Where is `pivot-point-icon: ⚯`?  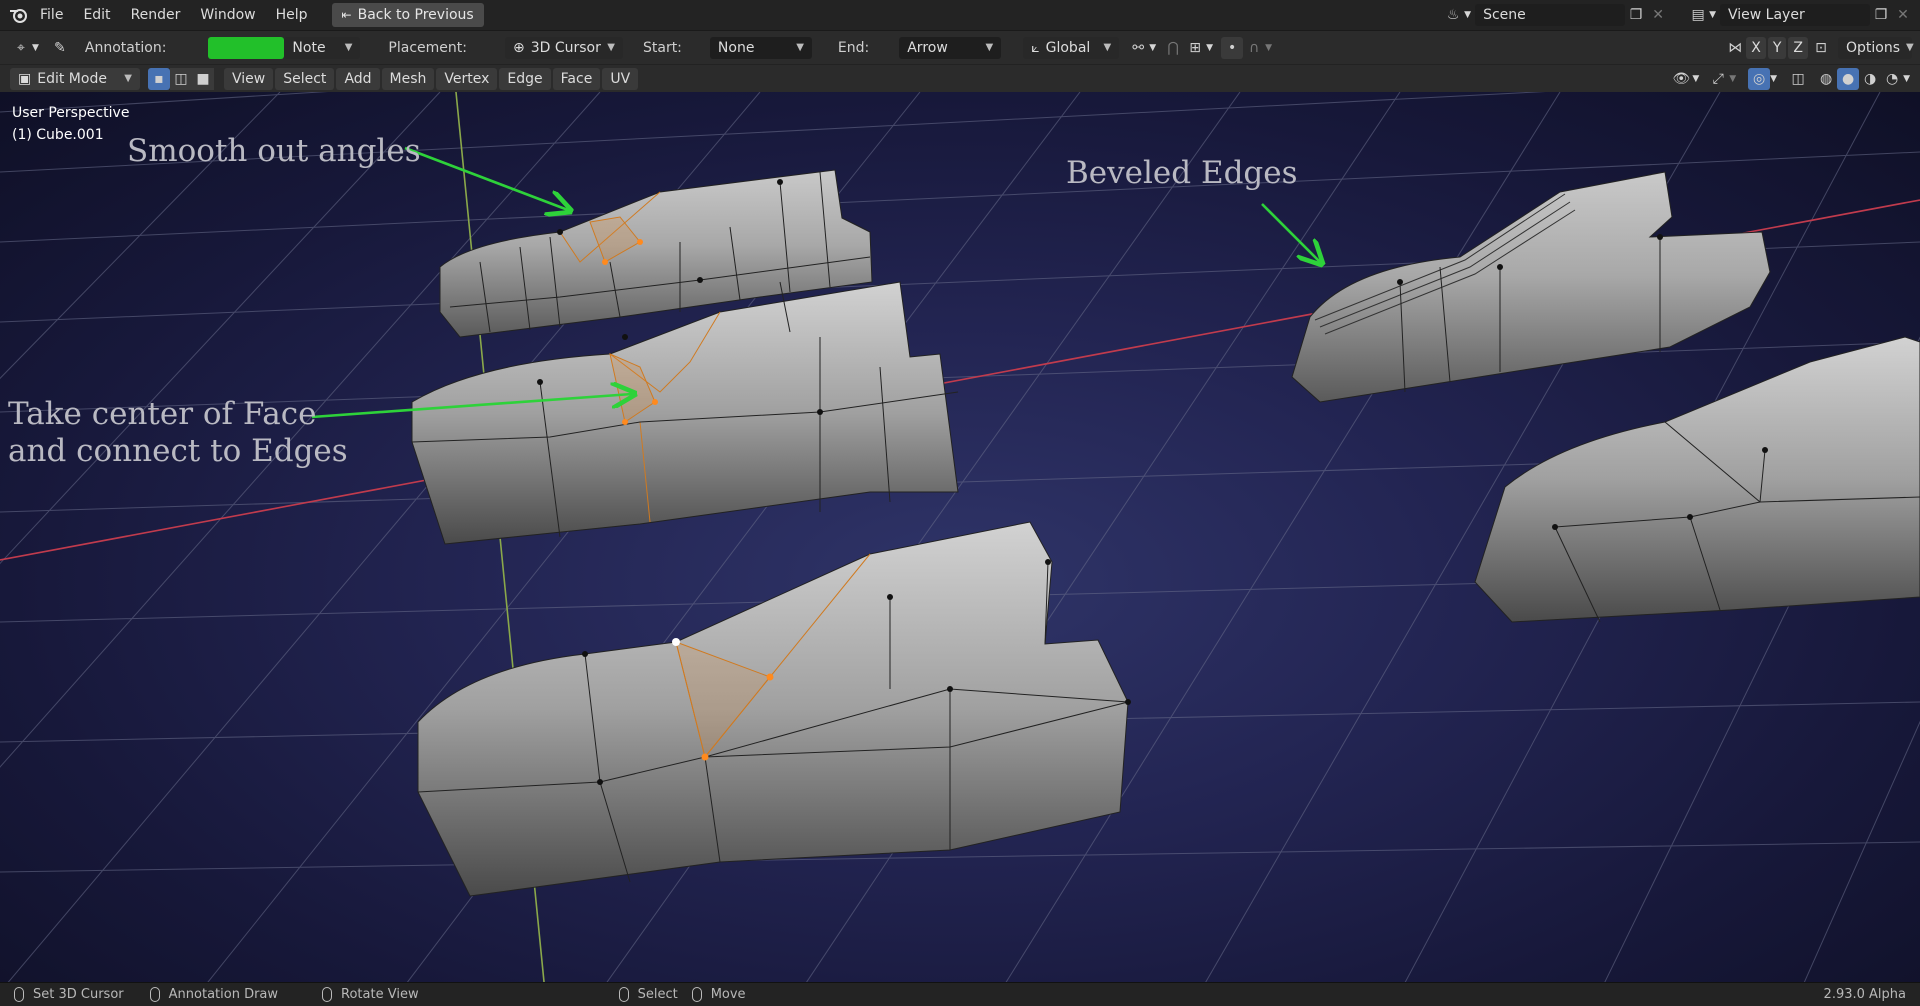 pivot-point-icon: ⚯ is located at coordinates (1138, 48).